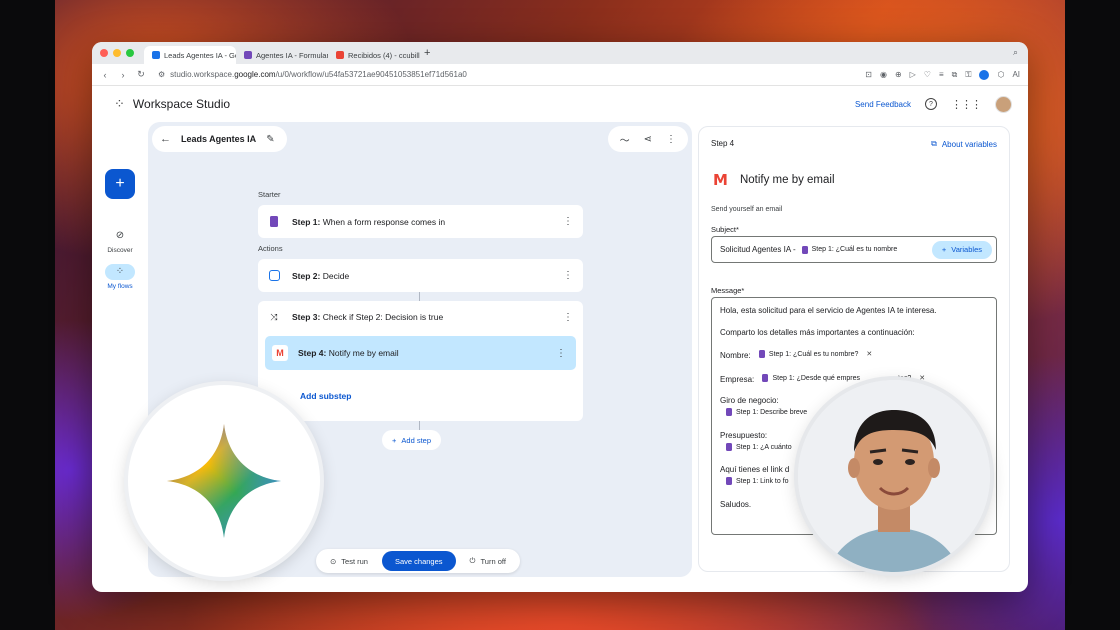  What do you see at coordinates (420, 275) in the screenshot?
I see `step-2-card: Step 2: Decide ⋮` at bounding box center [420, 275].